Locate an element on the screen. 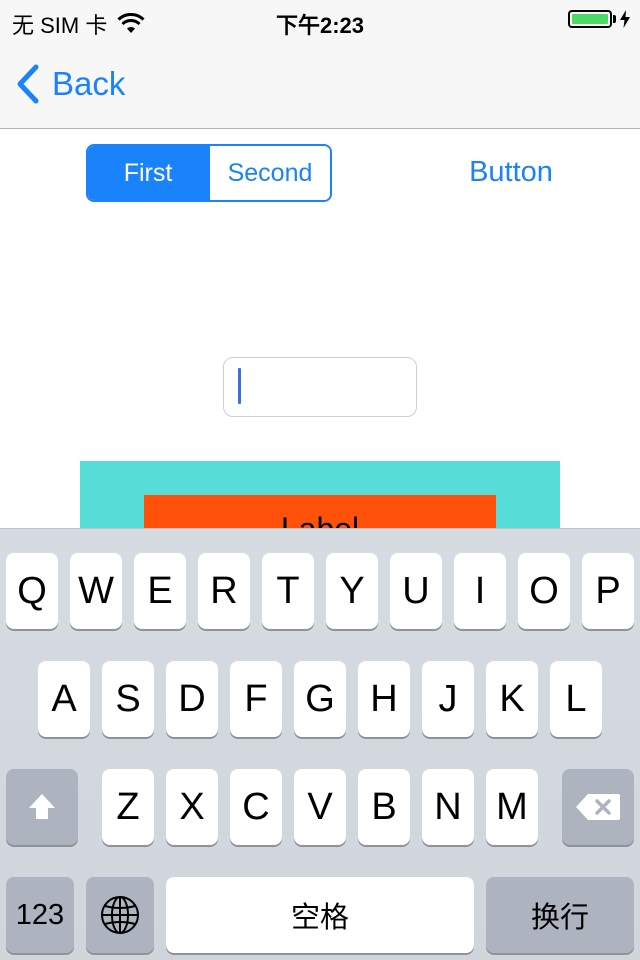 The image size is (640, 960). key-n: N is located at coordinates (448, 807).